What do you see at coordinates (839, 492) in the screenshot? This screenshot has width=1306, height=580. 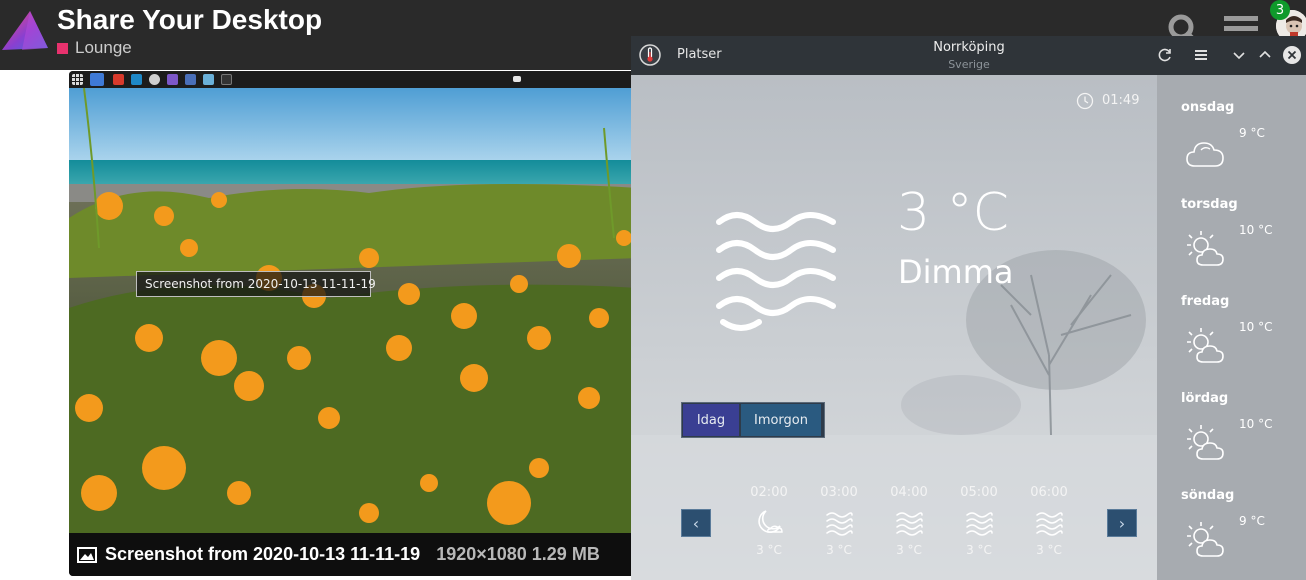 I see `hour-time: 03:00` at bounding box center [839, 492].